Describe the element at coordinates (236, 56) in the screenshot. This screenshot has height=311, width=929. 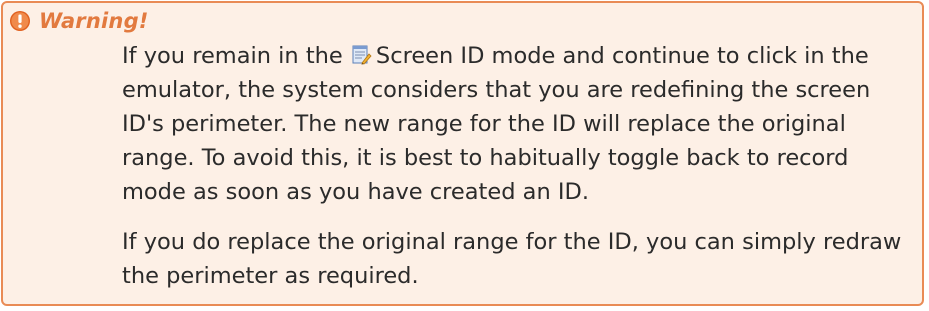
I see `paragraph-1-lead: If you remain in the` at that location.